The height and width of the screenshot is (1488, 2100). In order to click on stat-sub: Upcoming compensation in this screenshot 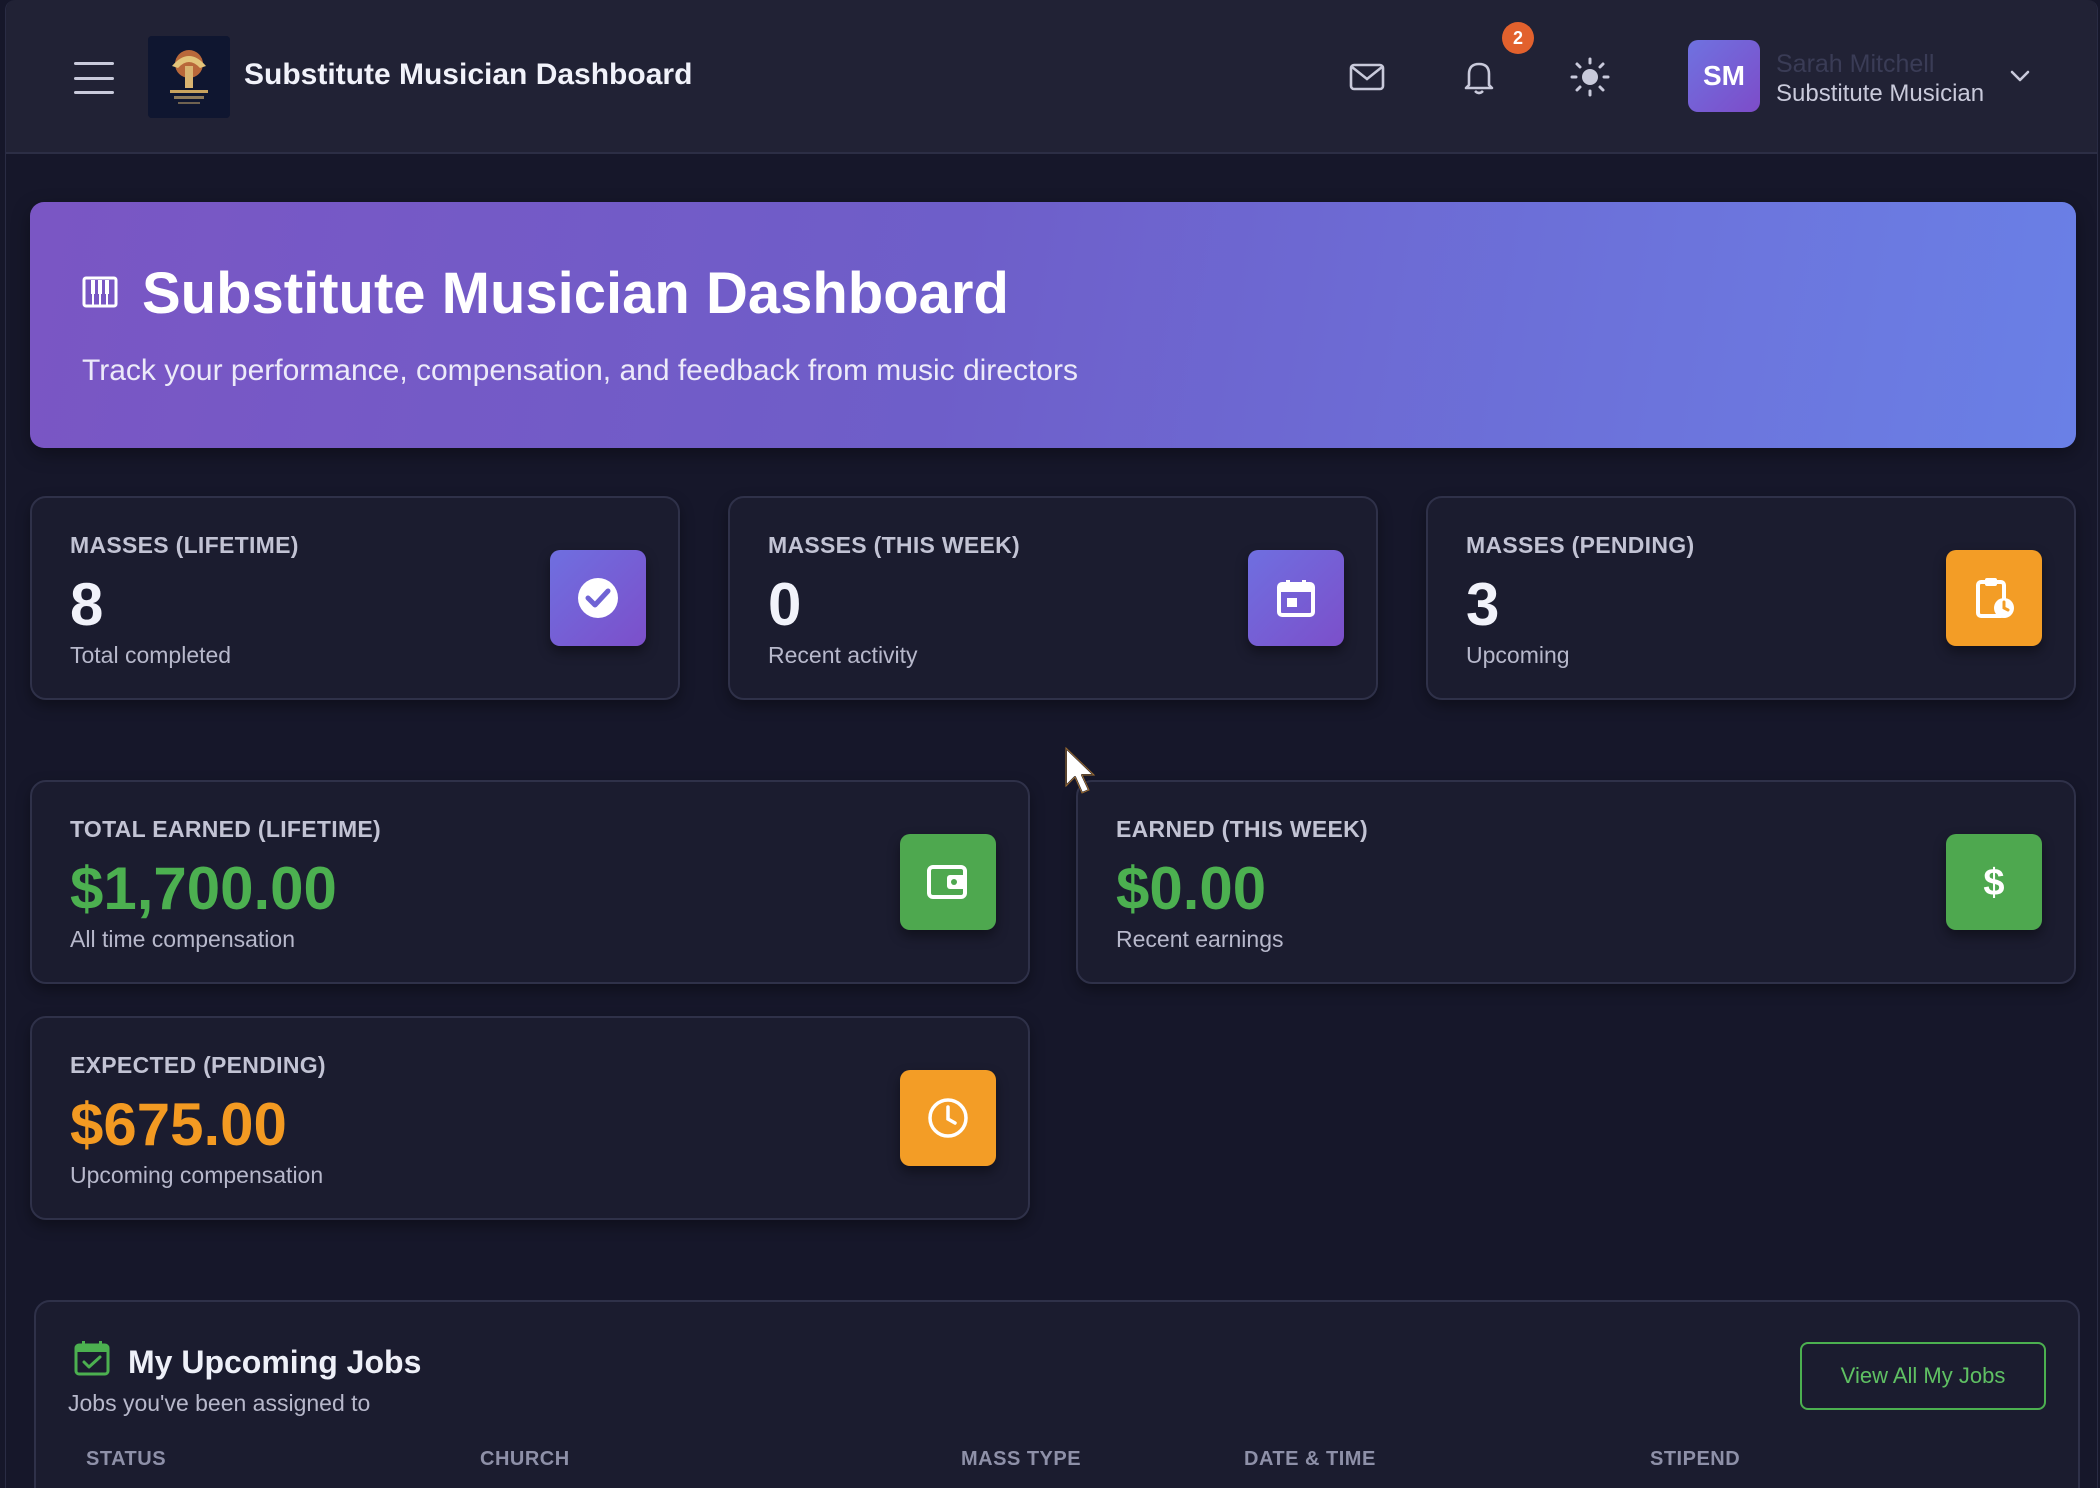, I will do `click(197, 1175)`.